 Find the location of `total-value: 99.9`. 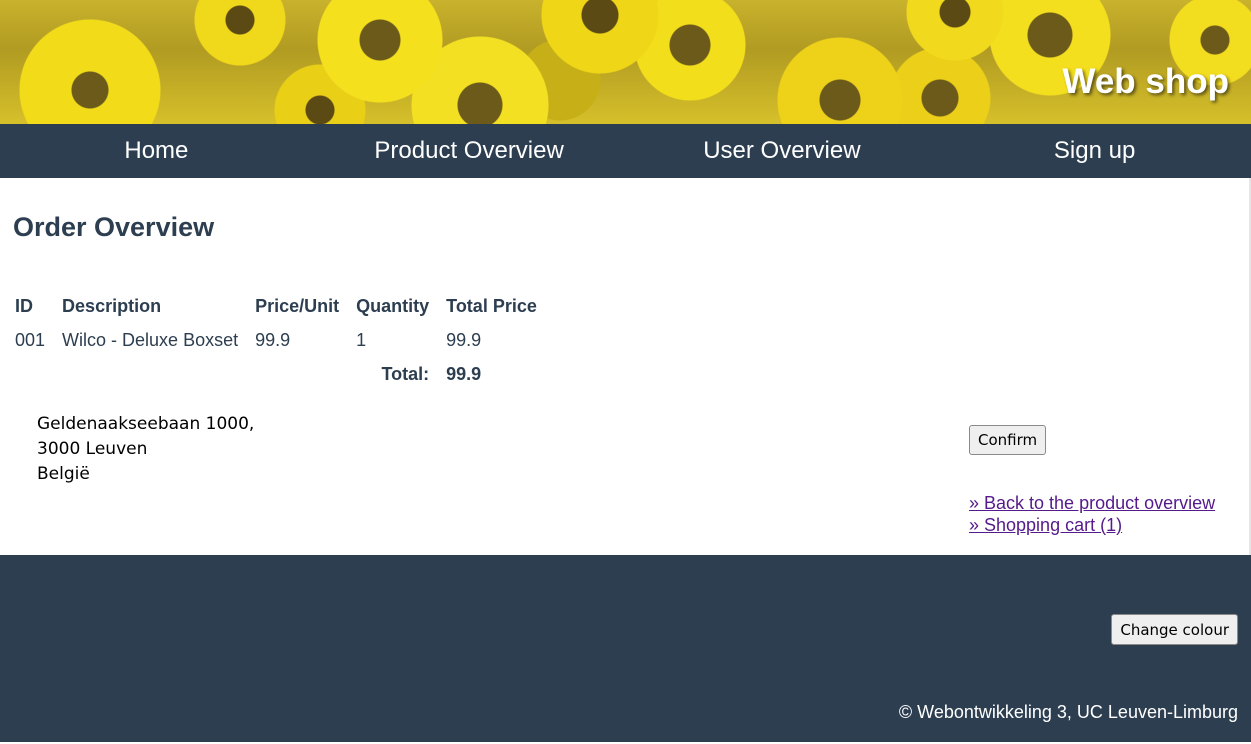

total-value: 99.9 is located at coordinates (464, 373).